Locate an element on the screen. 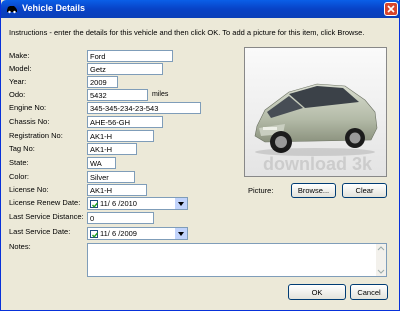 The width and height of the screenshot is (400, 311). state-input: WA is located at coordinates (101, 163).